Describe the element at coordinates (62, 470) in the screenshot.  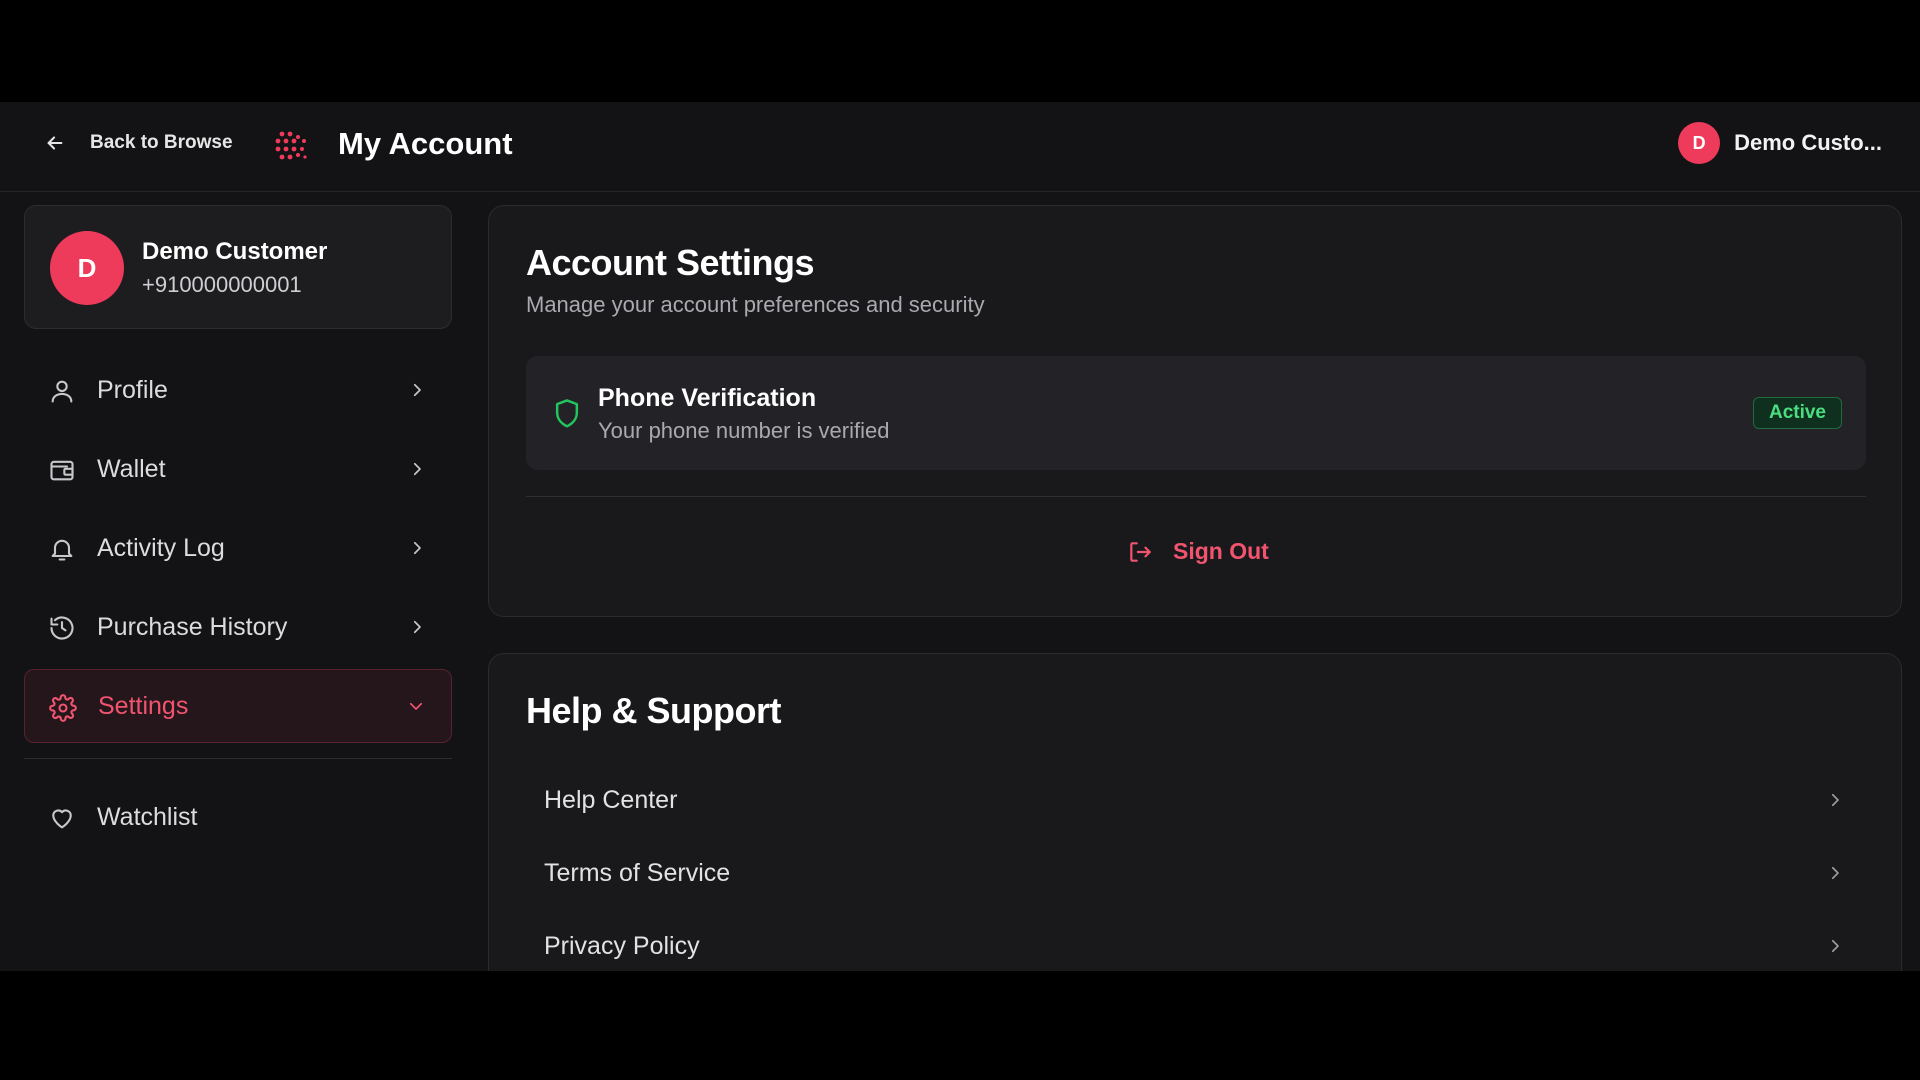
I see `wallet-icon` at that location.